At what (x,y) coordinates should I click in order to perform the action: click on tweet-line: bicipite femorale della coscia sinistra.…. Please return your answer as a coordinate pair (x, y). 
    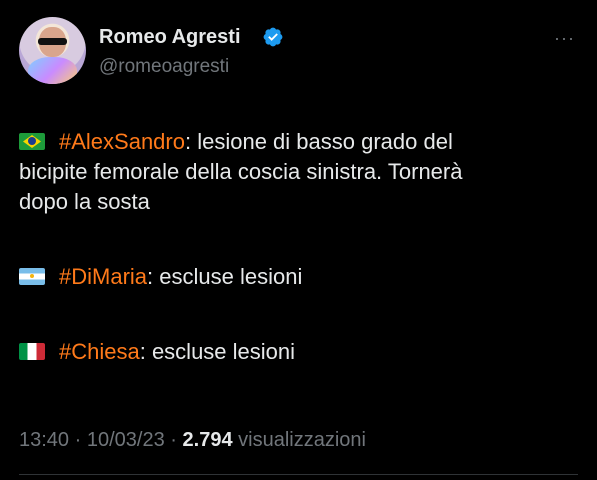
    Looking at the image, I should click on (241, 171).